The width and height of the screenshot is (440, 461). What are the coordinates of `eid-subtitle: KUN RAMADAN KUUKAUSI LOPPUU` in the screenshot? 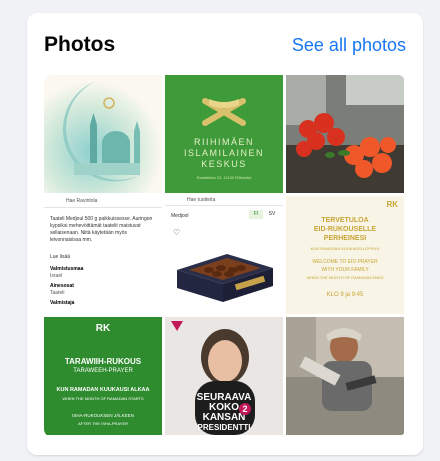 It's located at (345, 248).